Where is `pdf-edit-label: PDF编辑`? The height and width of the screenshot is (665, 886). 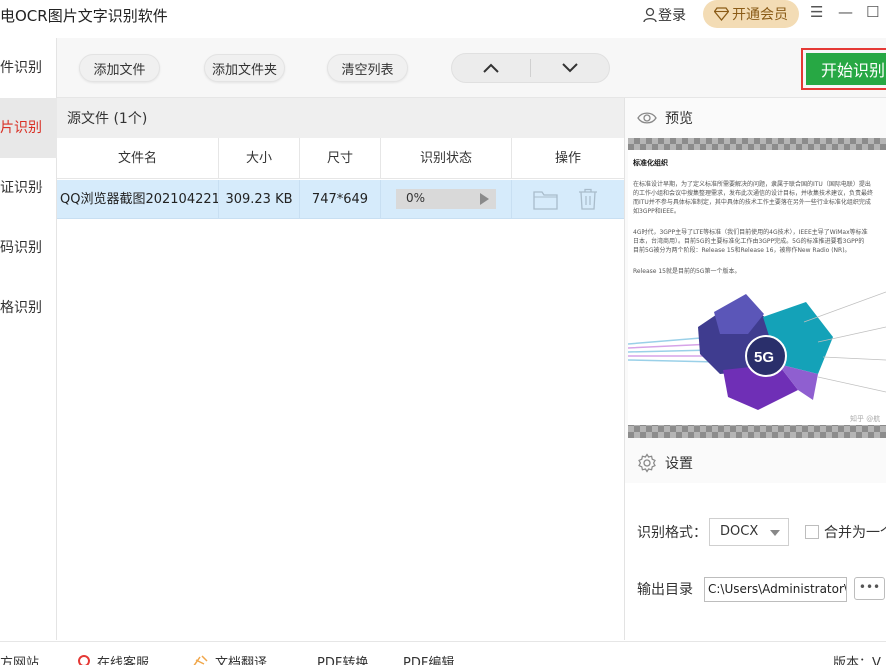
pdf-edit-label: PDF编辑 is located at coordinates (429, 660).